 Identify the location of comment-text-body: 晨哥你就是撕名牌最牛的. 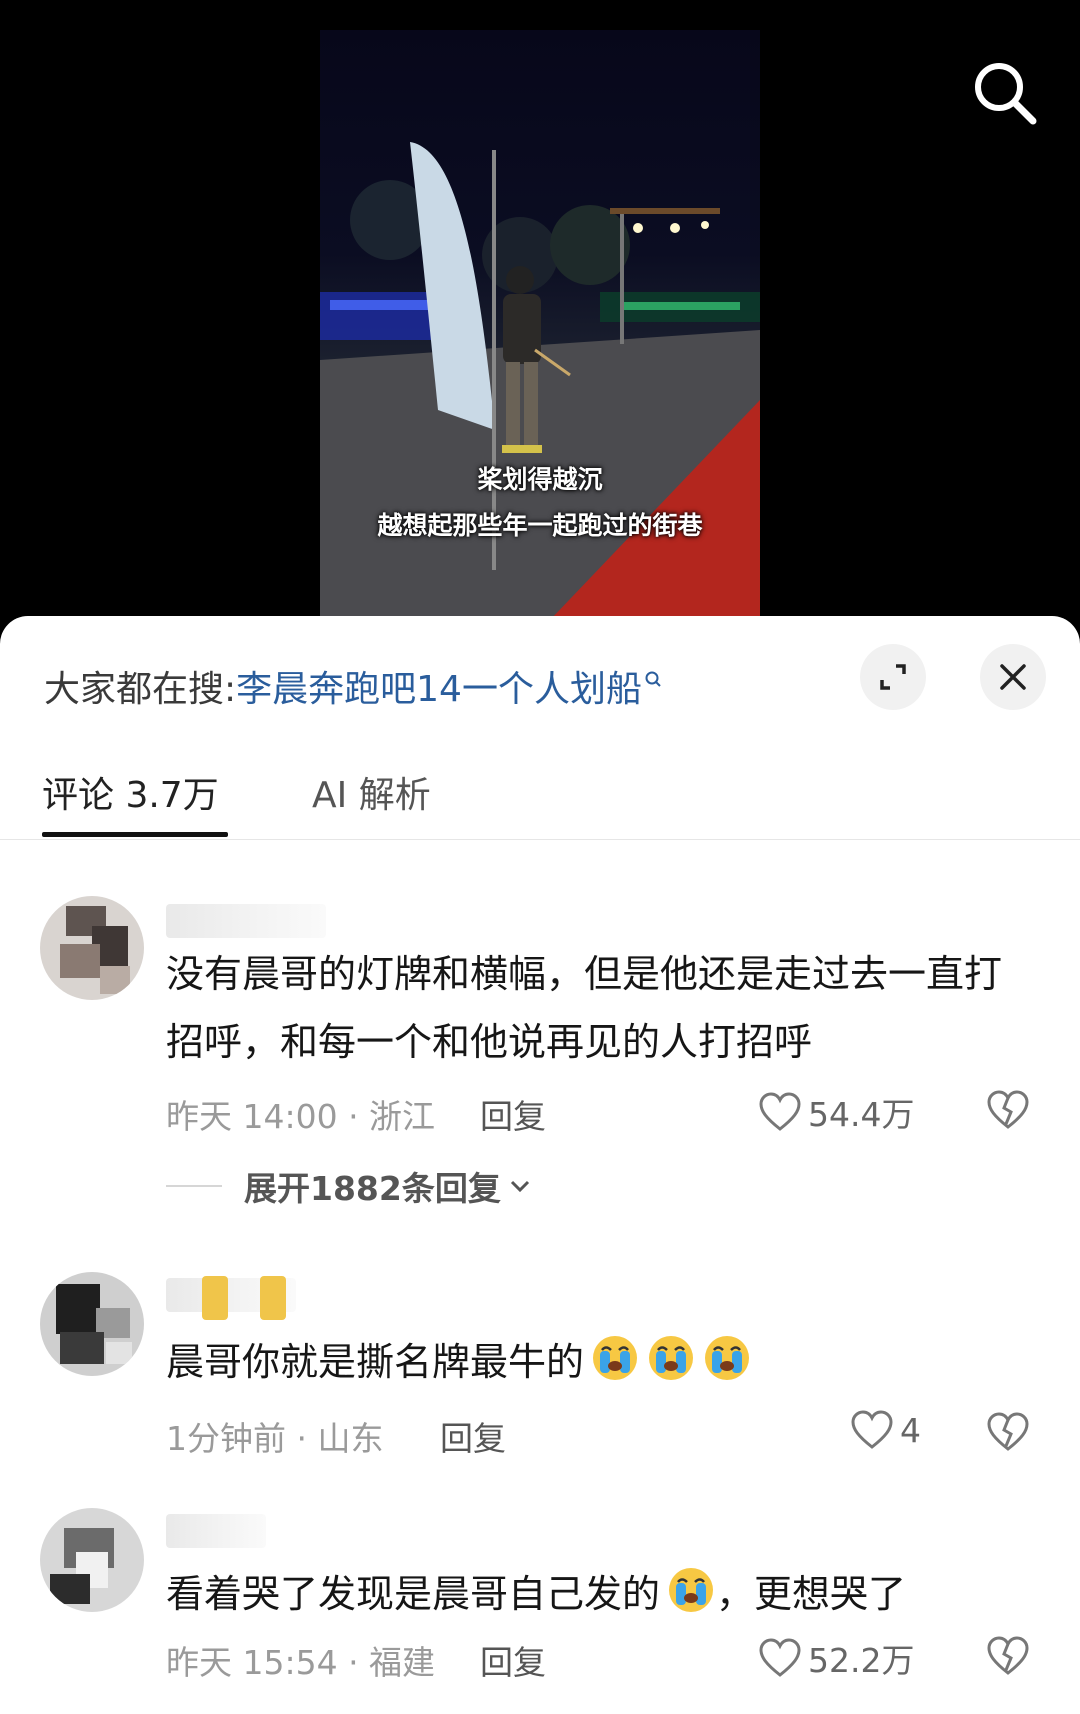
(375, 1362).